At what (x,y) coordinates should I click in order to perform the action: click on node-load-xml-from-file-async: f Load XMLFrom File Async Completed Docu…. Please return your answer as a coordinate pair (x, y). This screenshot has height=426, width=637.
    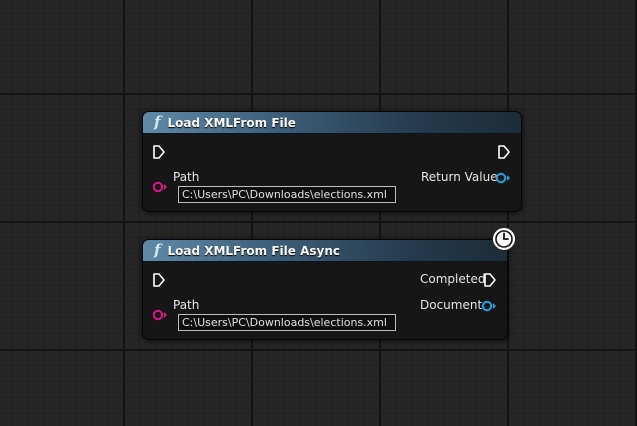
    Looking at the image, I should click on (325, 289).